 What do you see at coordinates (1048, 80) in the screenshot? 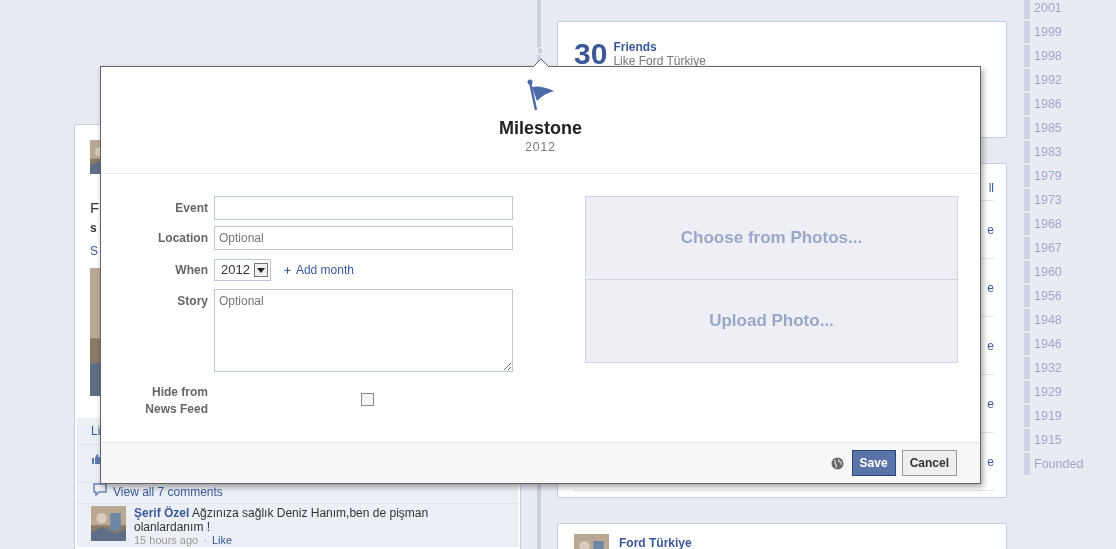
I see `year-link: 1992` at bounding box center [1048, 80].